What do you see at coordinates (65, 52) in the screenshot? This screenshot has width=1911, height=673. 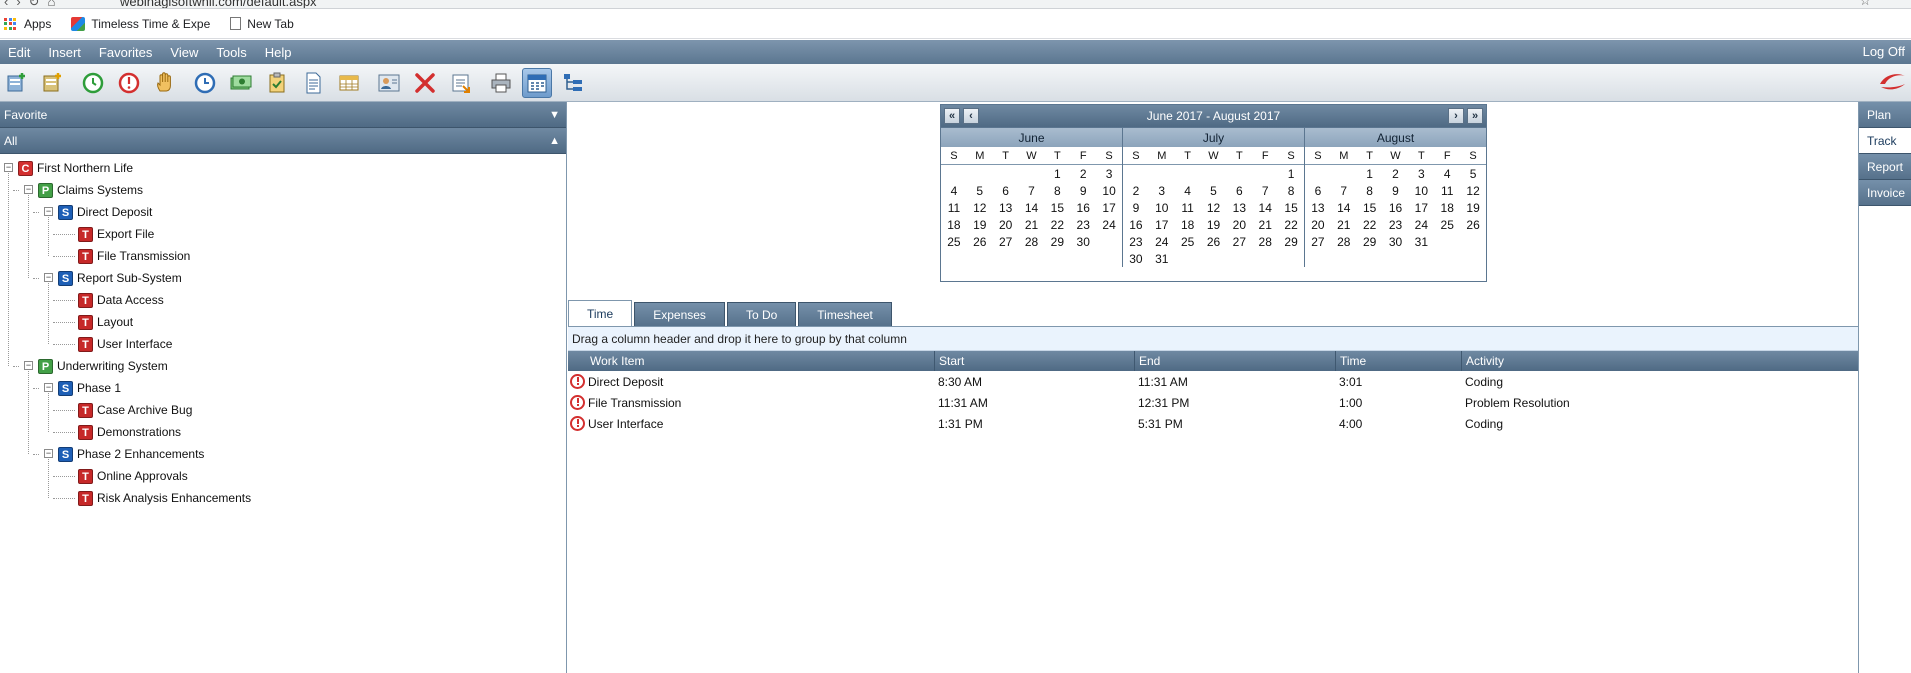 I see `menu-insert: Insert` at bounding box center [65, 52].